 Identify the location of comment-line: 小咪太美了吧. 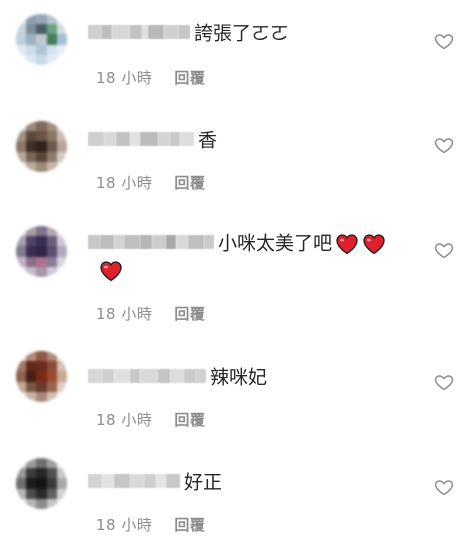
(253, 243).